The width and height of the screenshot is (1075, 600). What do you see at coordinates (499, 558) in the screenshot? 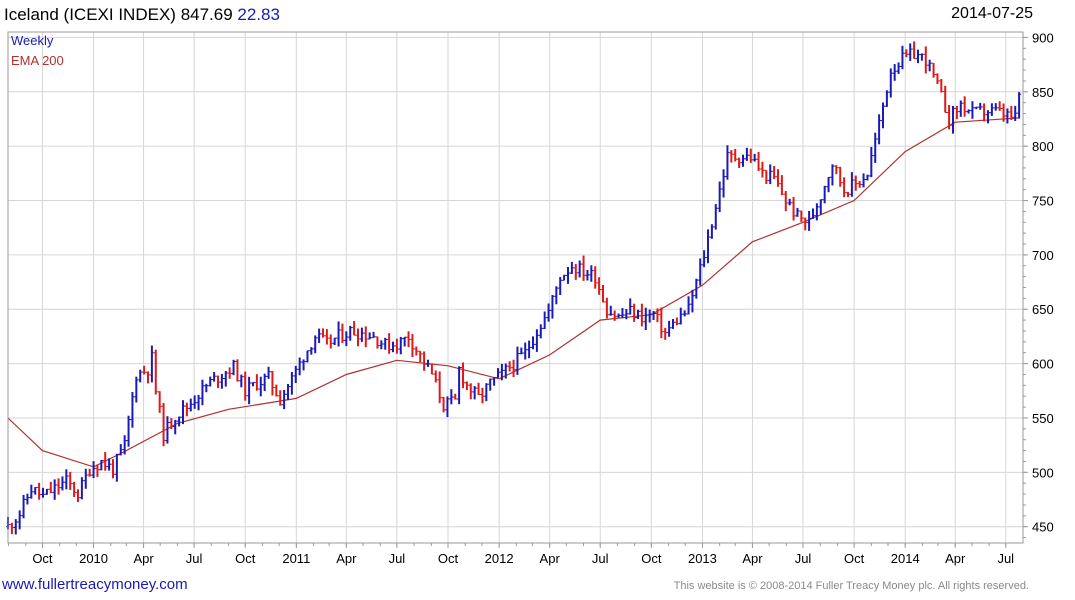
I see `x-tick-label: 2012` at bounding box center [499, 558].